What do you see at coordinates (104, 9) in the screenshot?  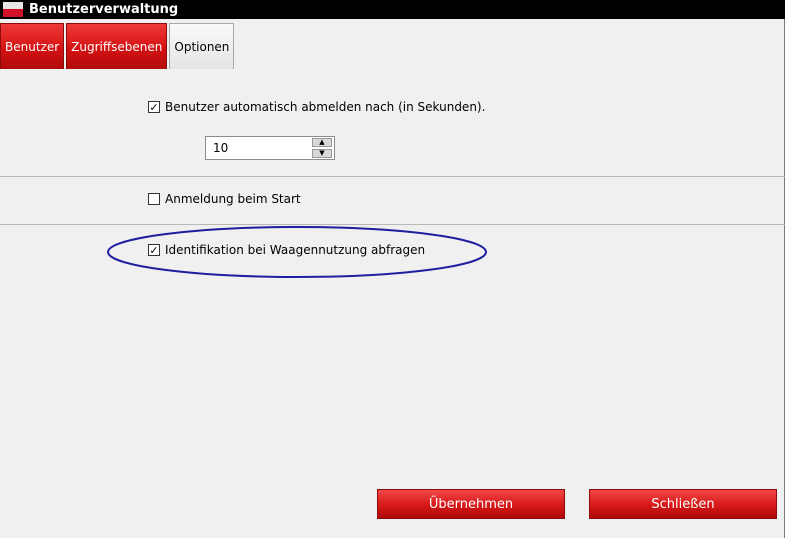 I see `window-title: Benutzerverwaltung` at bounding box center [104, 9].